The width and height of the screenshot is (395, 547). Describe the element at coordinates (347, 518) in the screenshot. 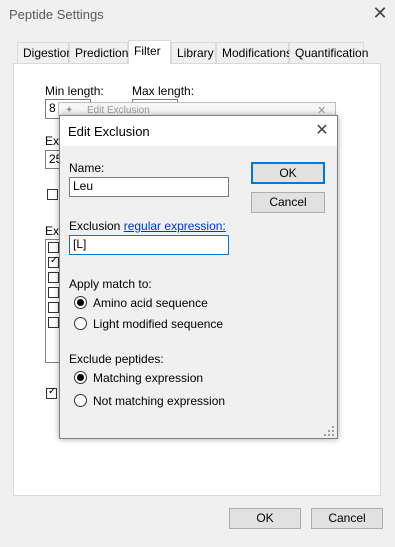

I see `cancel-button: Cancel` at that location.